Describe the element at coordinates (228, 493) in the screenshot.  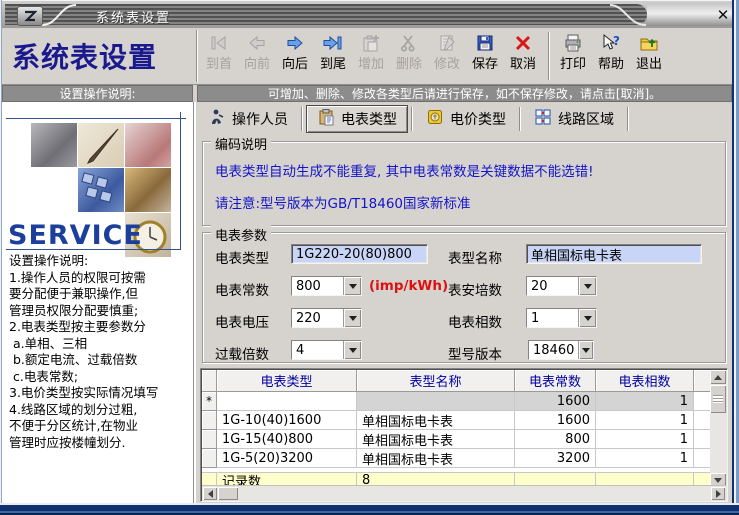
I see `horizontal-scroll-thumb` at that location.